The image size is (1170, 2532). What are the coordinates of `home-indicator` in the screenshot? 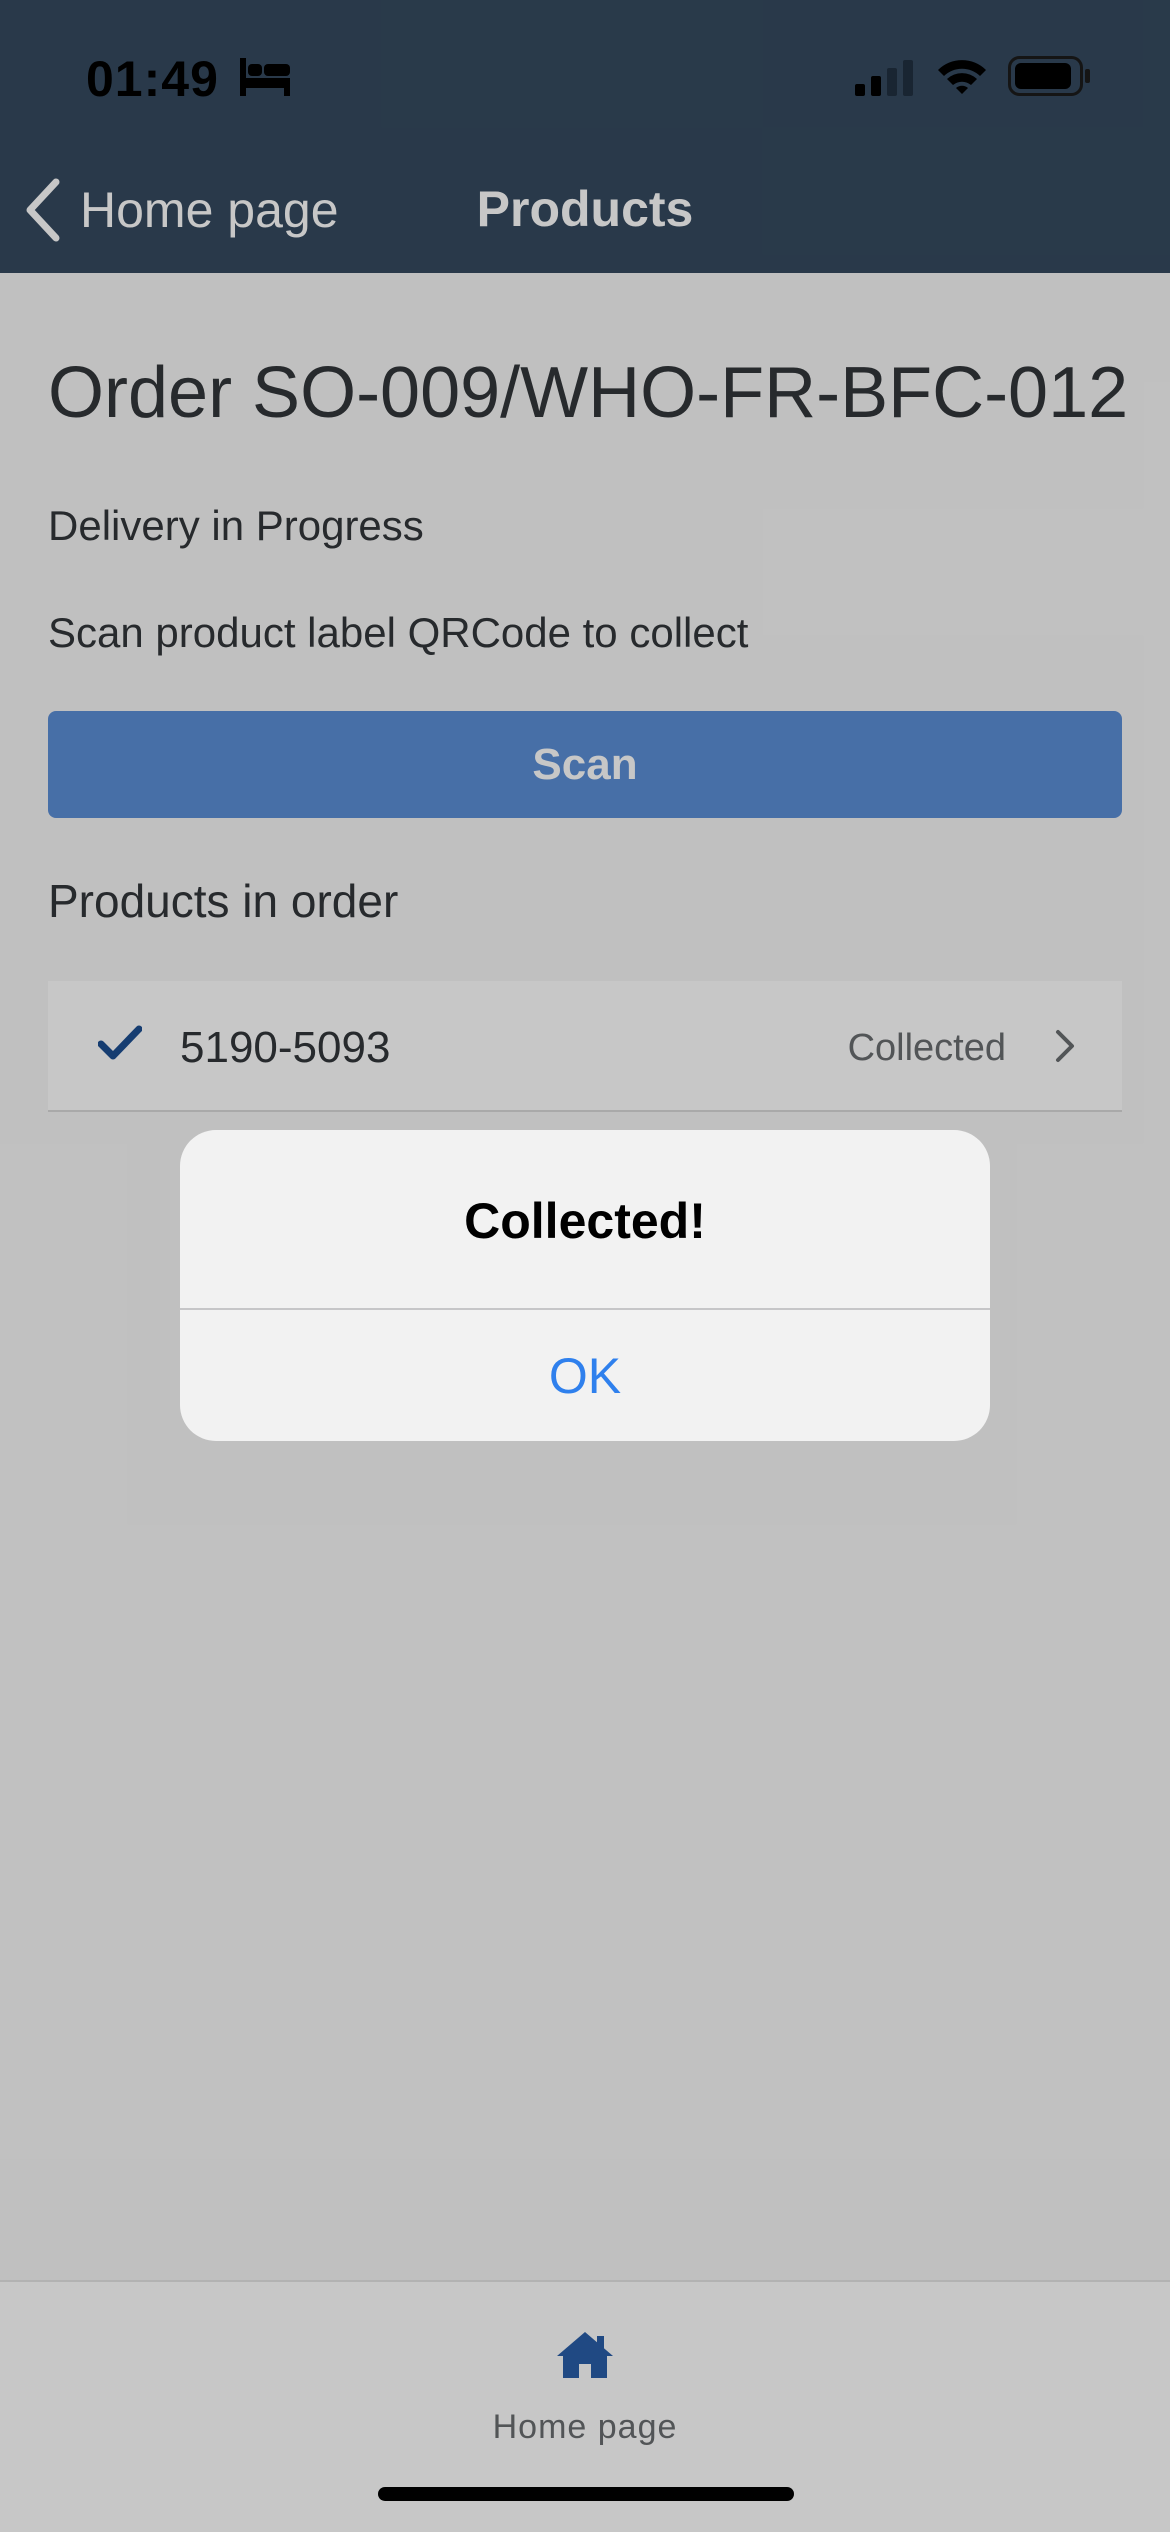 It's located at (586, 2494).